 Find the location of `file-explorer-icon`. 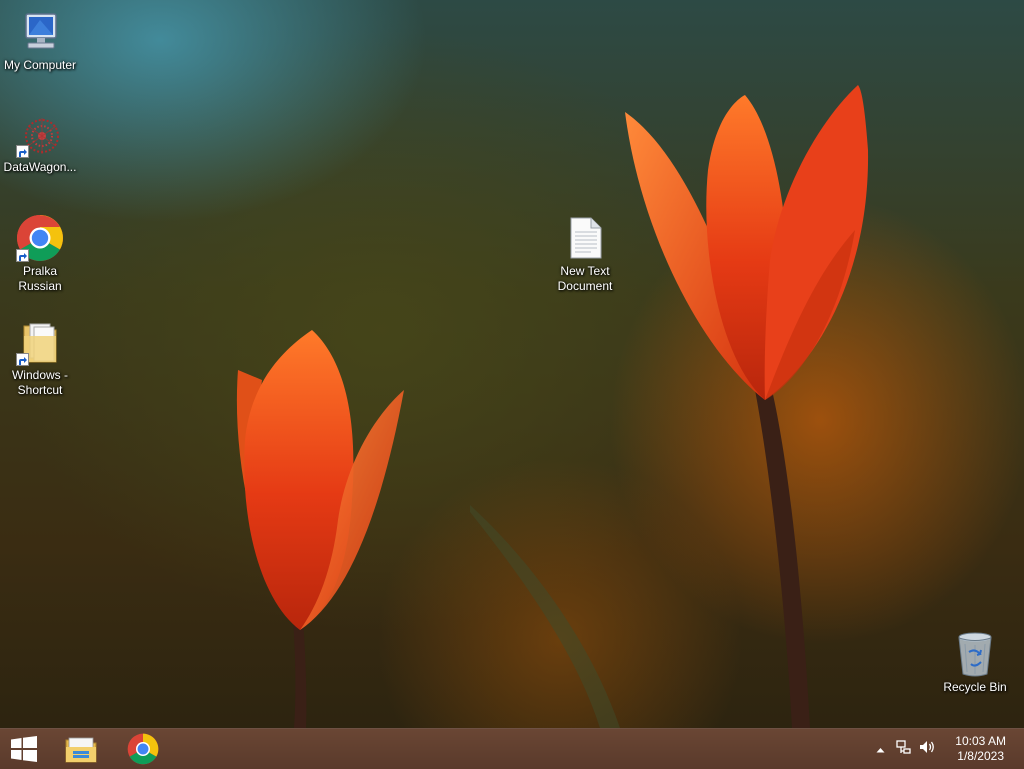

file-explorer-icon is located at coordinates (81, 750).